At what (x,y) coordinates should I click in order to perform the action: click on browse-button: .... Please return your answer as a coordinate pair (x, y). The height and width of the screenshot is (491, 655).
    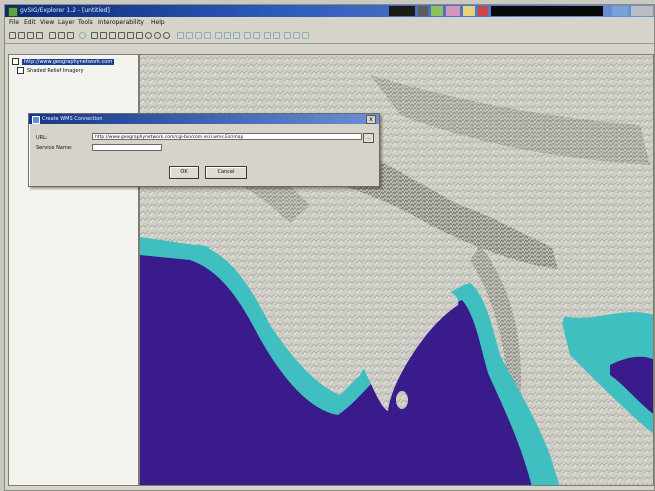
    Looking at the image, I should click on (368, 138).